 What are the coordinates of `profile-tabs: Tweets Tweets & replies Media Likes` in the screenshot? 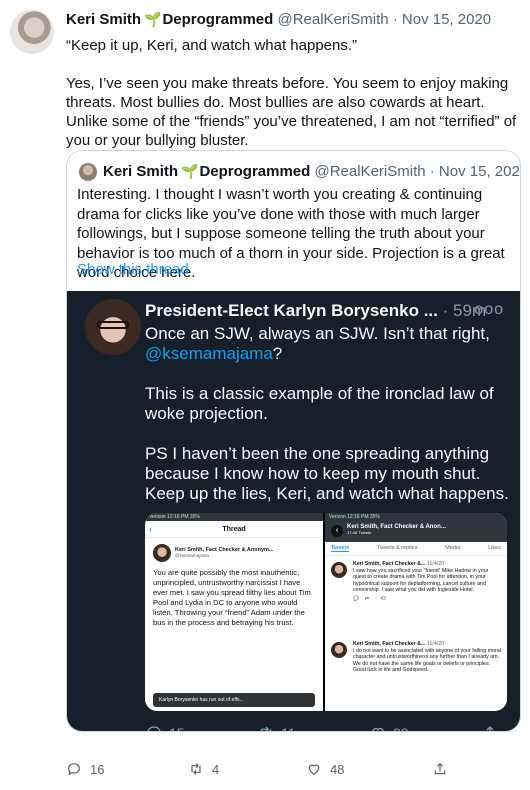 It's located at (416, 549).